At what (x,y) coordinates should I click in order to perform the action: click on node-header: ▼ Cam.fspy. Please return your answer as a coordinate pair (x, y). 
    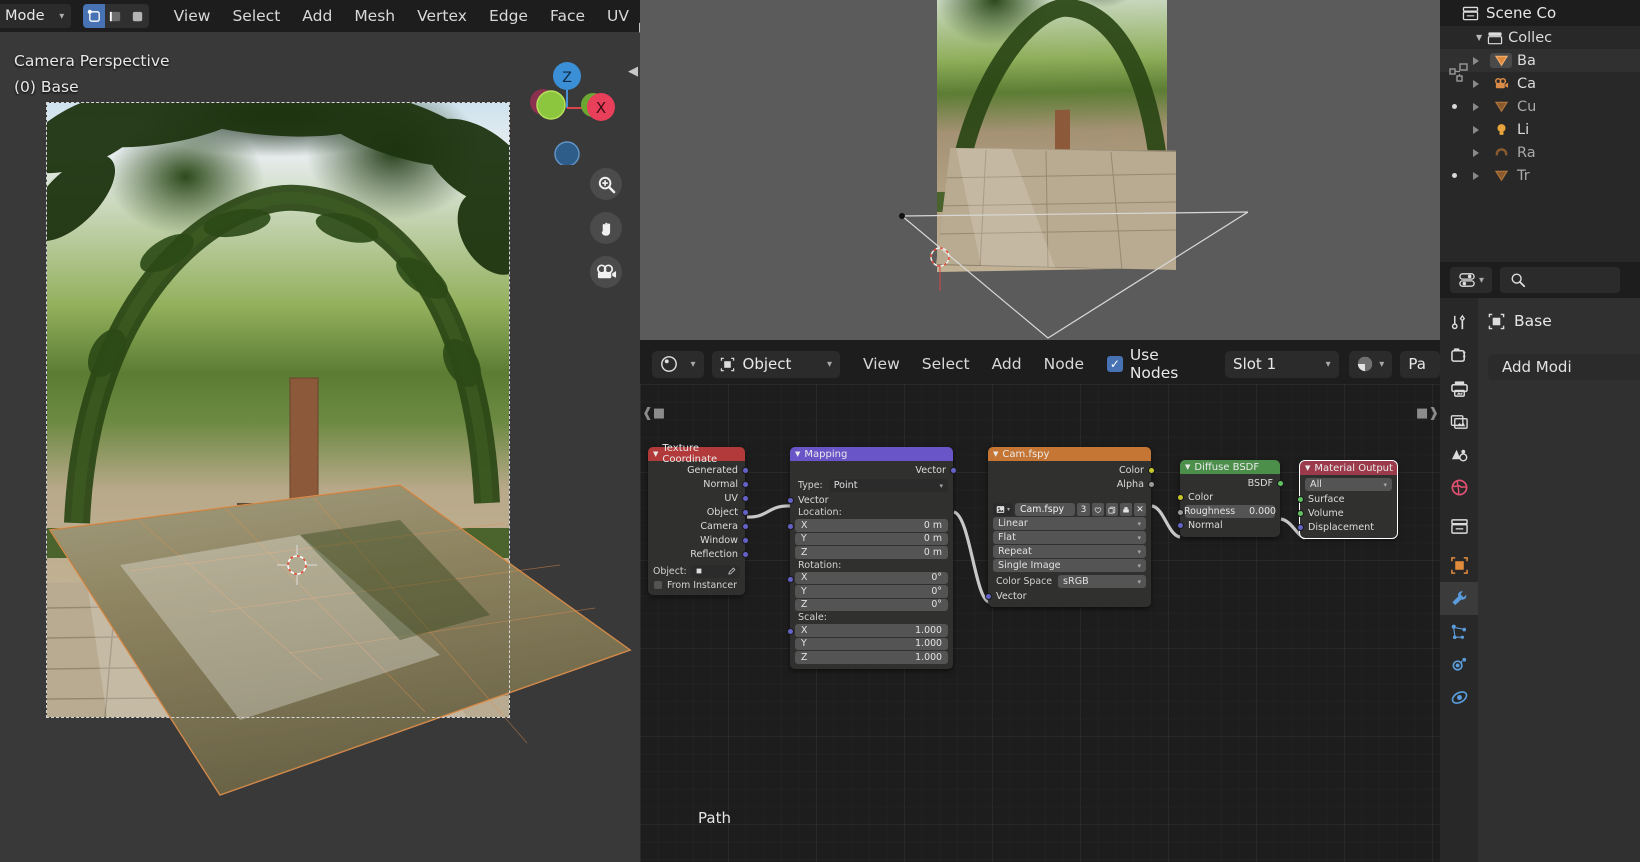
    Looking at the image, I should click on (1069, 454).